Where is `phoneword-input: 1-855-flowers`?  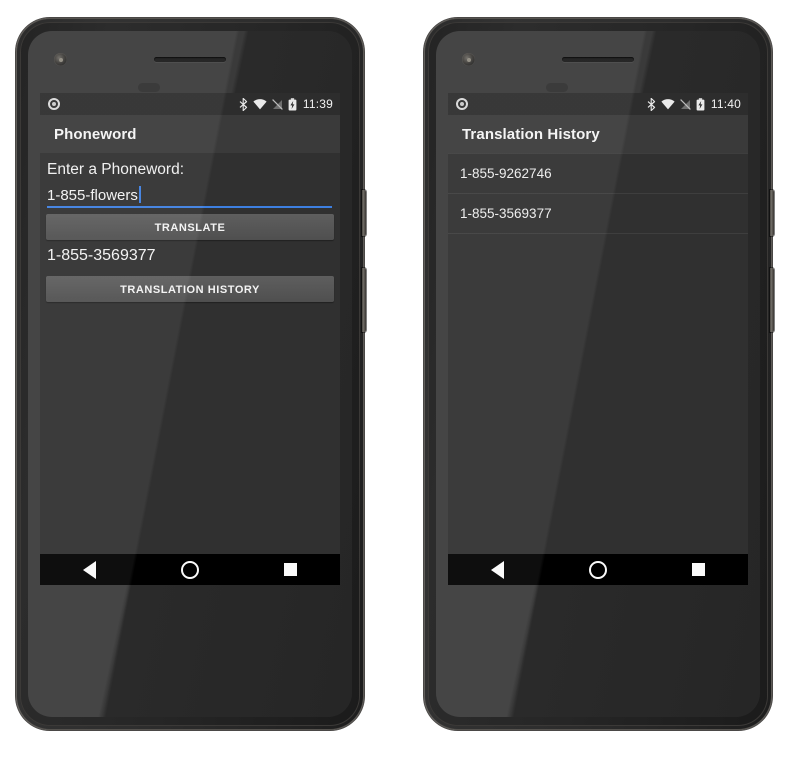
phoneword-input: 1-855-flowers is located at coordinates (190, 197).